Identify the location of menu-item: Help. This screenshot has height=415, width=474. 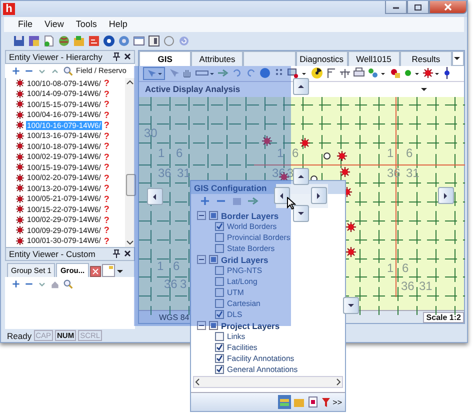
(118, 24).